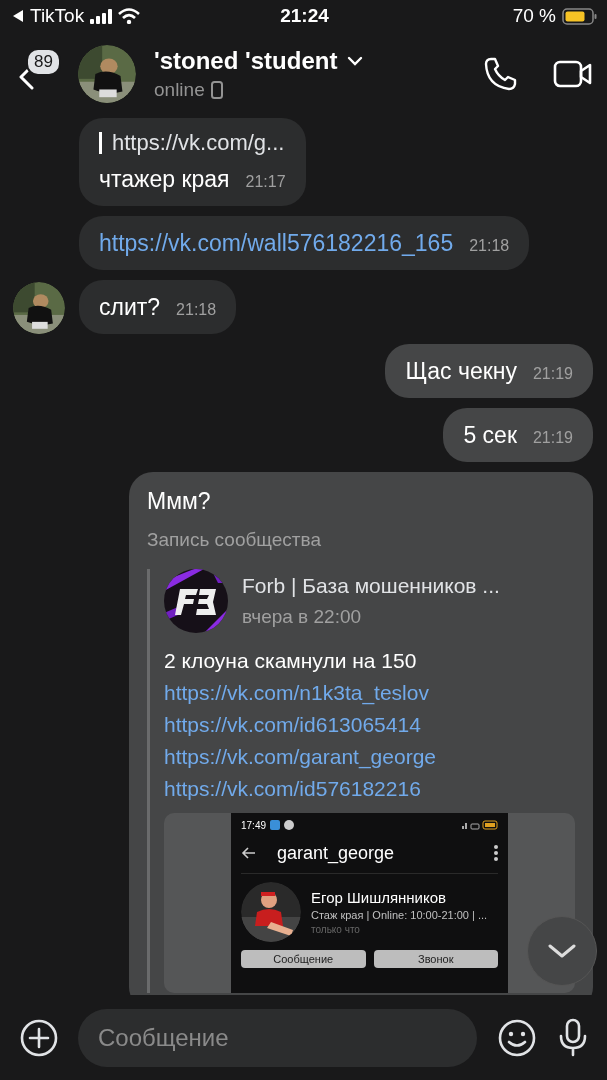 This screenshot has height=1080, width=607. What do you see at coordinates (292, 725) in the screenshot?
I see `post-link: https://vk.com/id613065414` at bounding box center [292, 725].